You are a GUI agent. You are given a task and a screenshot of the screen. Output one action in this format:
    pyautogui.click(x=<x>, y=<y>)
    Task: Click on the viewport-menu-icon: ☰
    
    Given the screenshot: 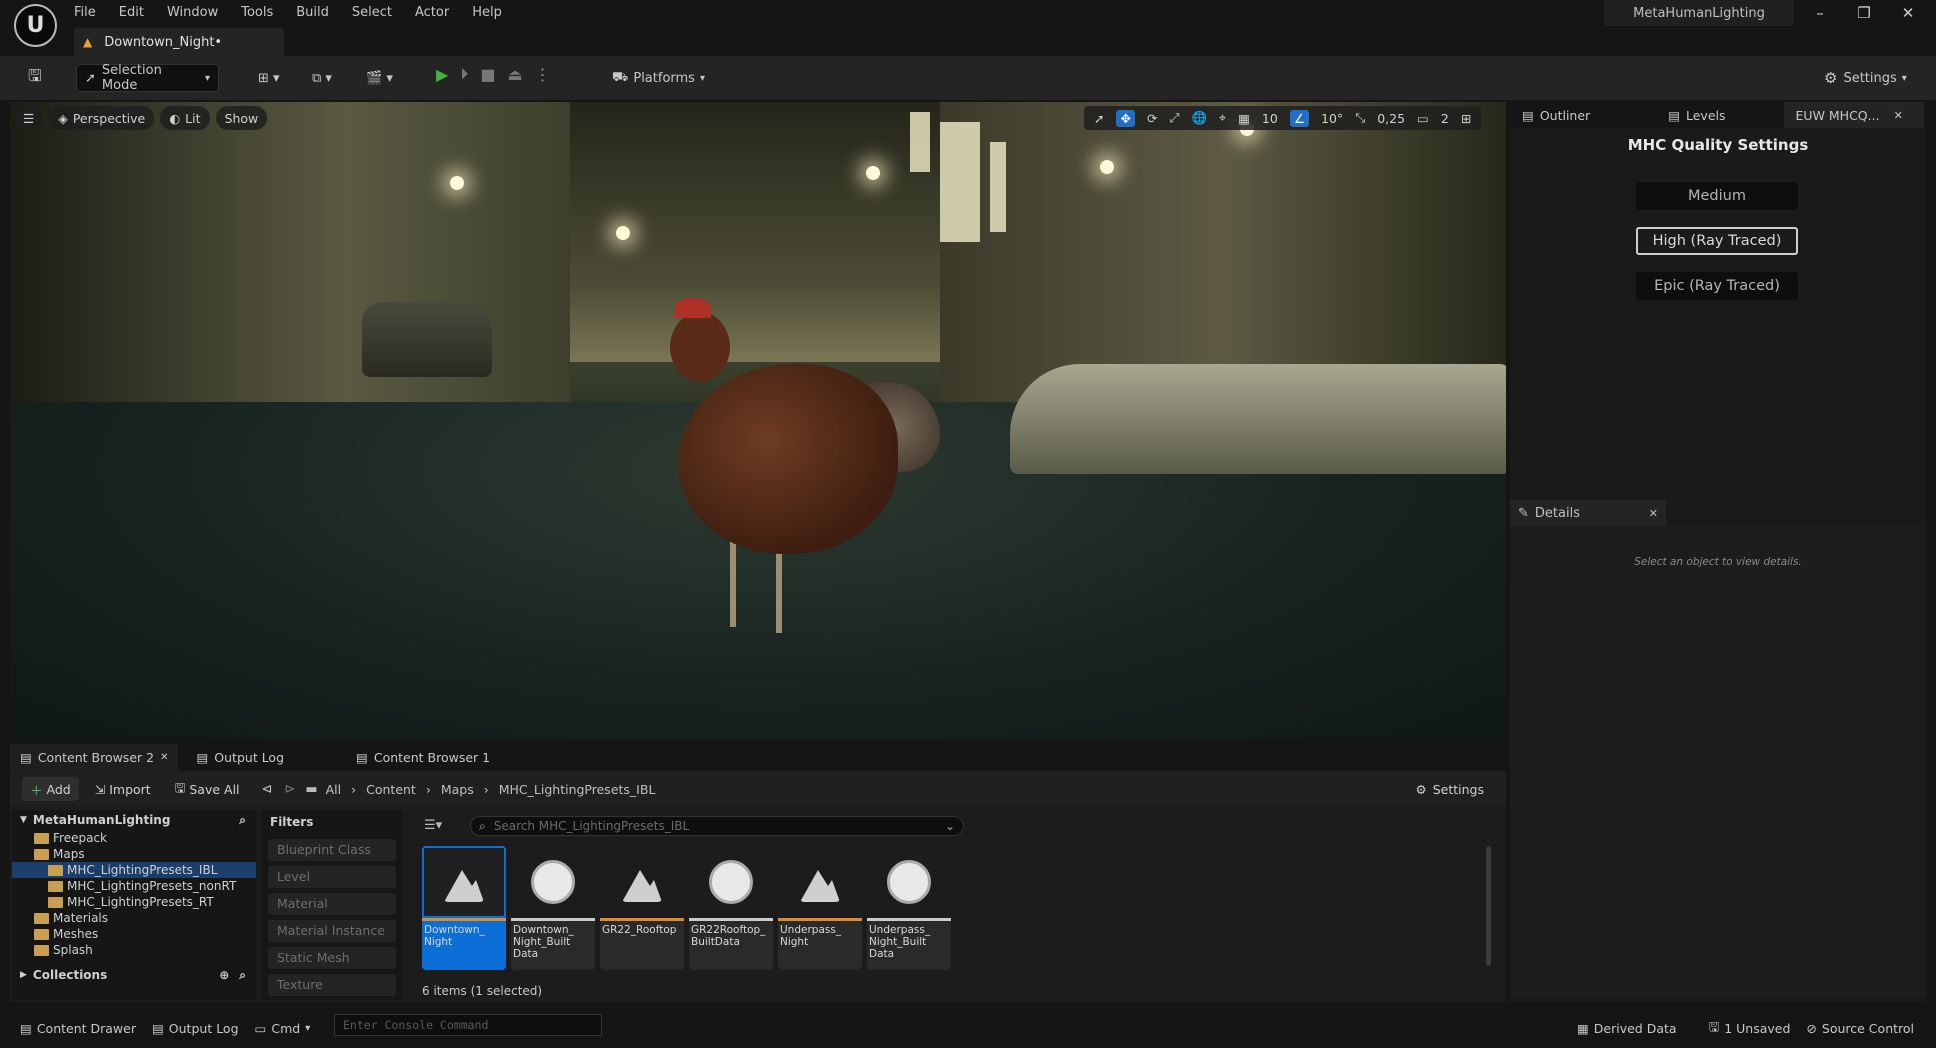 What is the action you would take?
    pyautogui.click(x=29, y=118)
    